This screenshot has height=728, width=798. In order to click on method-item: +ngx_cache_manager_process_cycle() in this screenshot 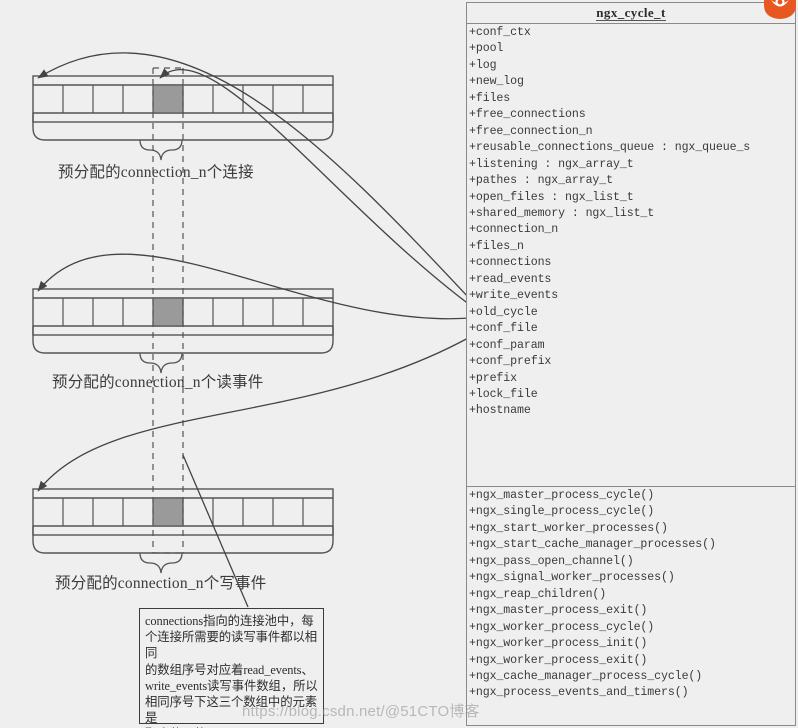, I will do `click(586, 676)`.